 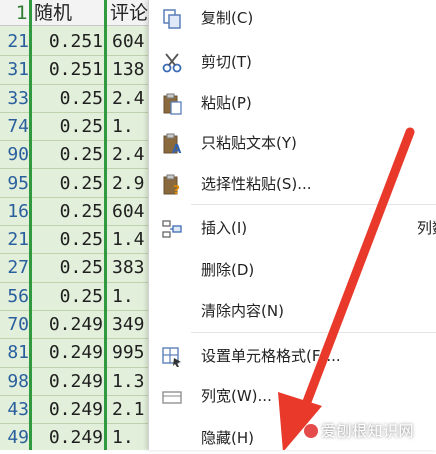 What do you see at coordinates (242, 311) in the screenshot?
I see `menu-item-label: 清除内容(N)` at bounding box center [242, 311].